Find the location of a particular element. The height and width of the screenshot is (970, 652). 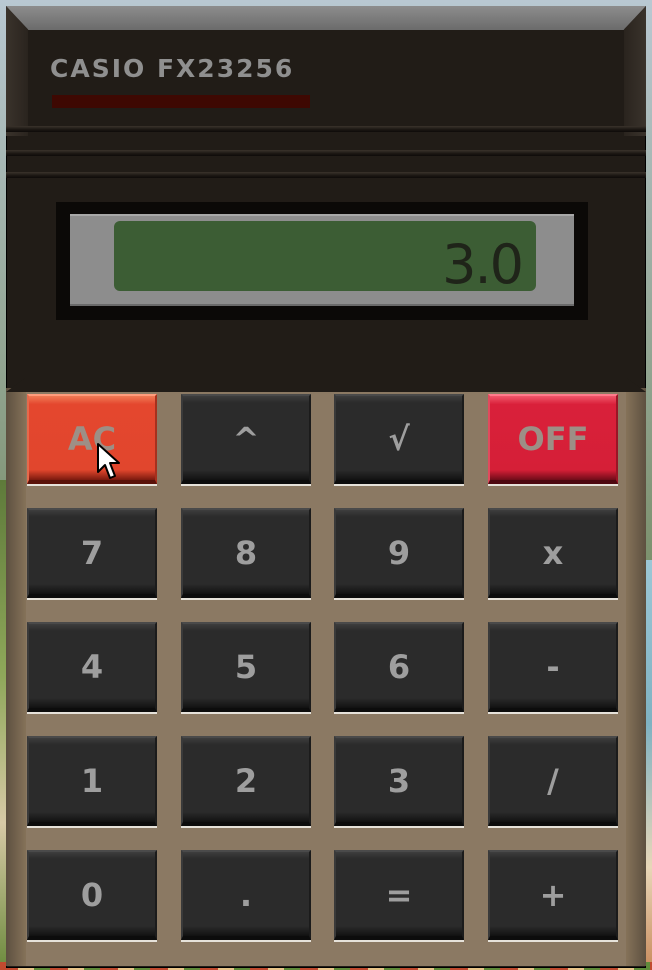

lcd-display: 3.0 is located at coordinates (325, 258).